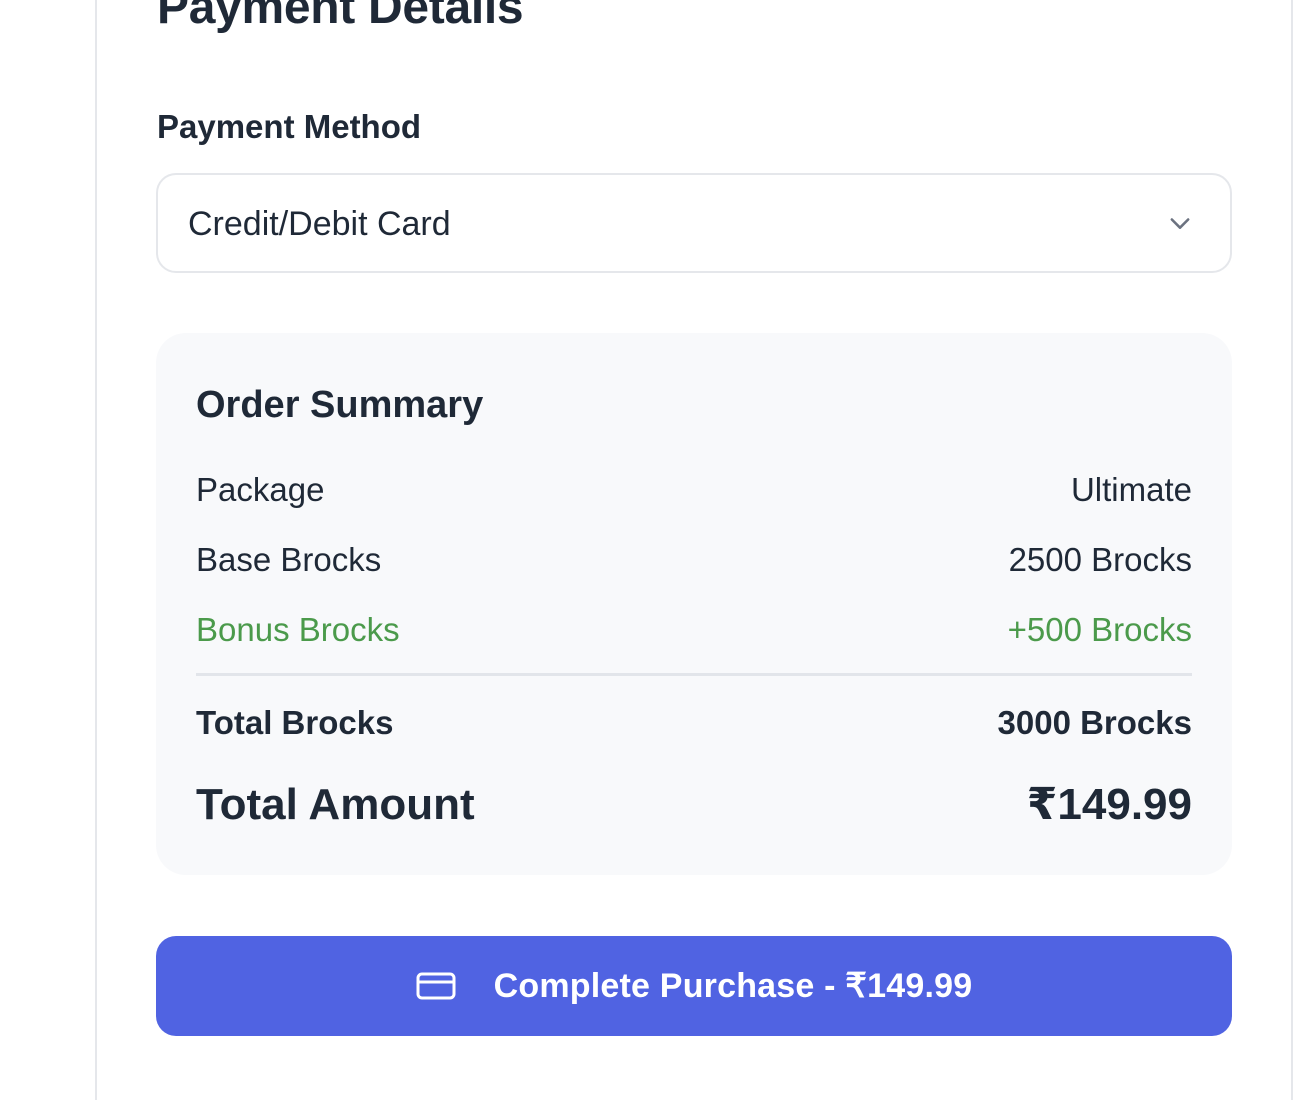  I want to click on summary-label-package: Package, so click(260, 489).